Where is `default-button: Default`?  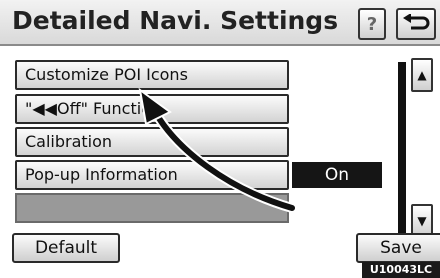 default-button: Default is located at coordinates (66, 248).